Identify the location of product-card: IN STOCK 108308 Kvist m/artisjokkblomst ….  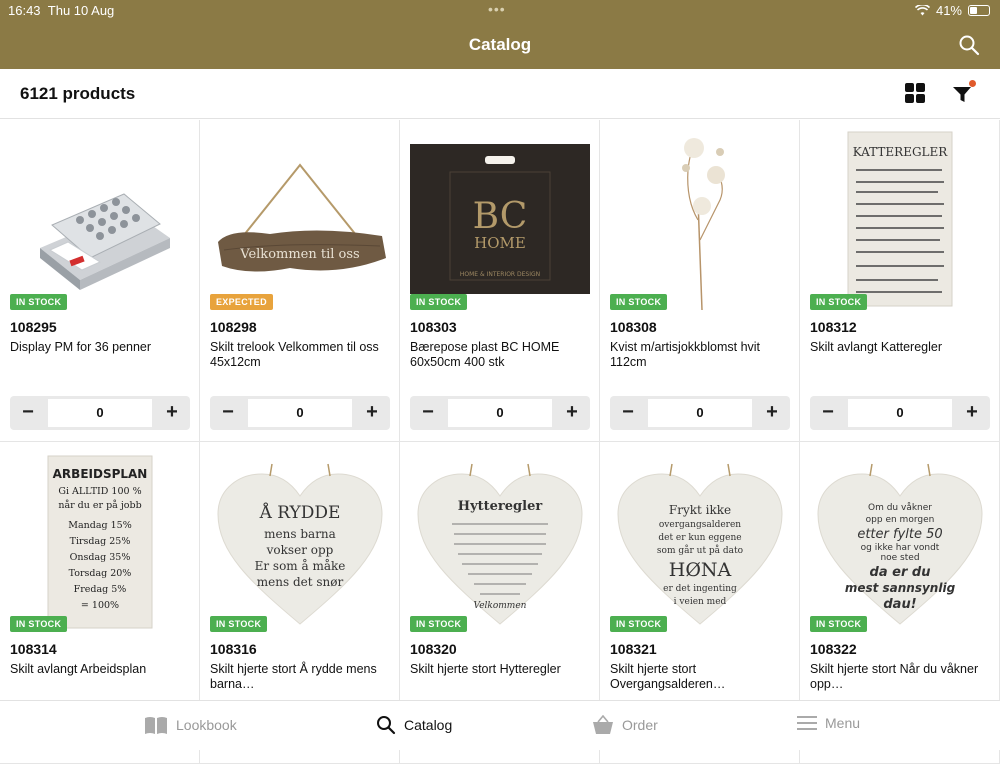
(700, 281).